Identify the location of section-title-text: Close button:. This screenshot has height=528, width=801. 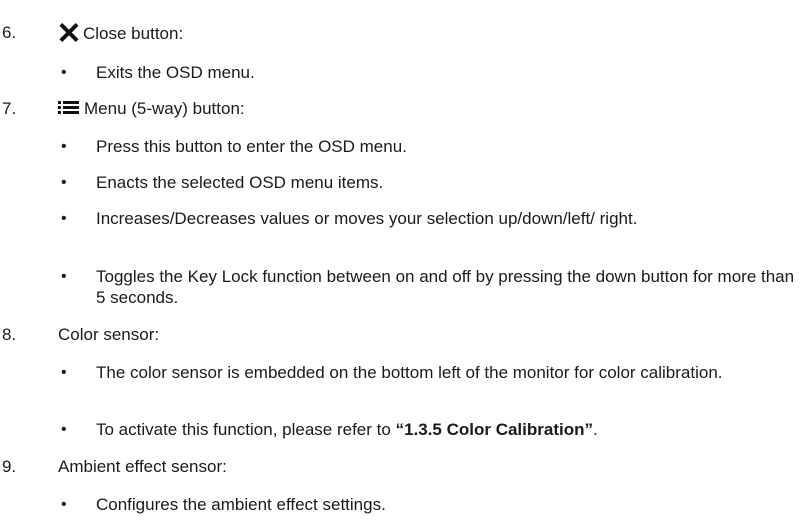
(133, 33).